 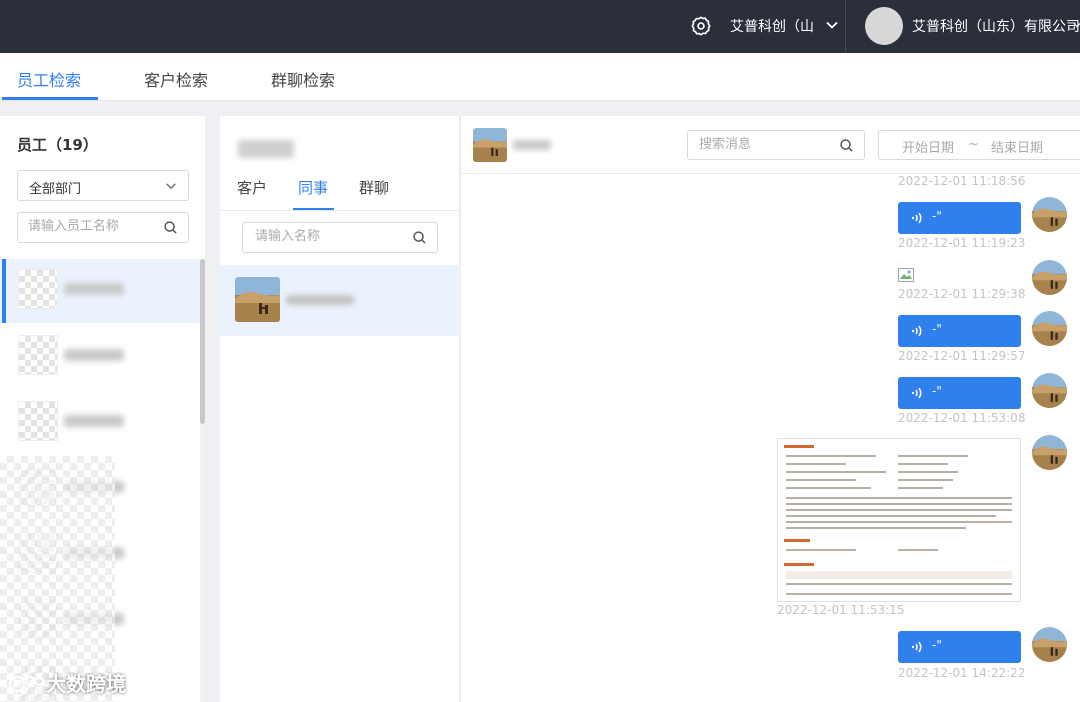 I want to click on user-menu-chevron-icon, so click(x=1076, y=25).